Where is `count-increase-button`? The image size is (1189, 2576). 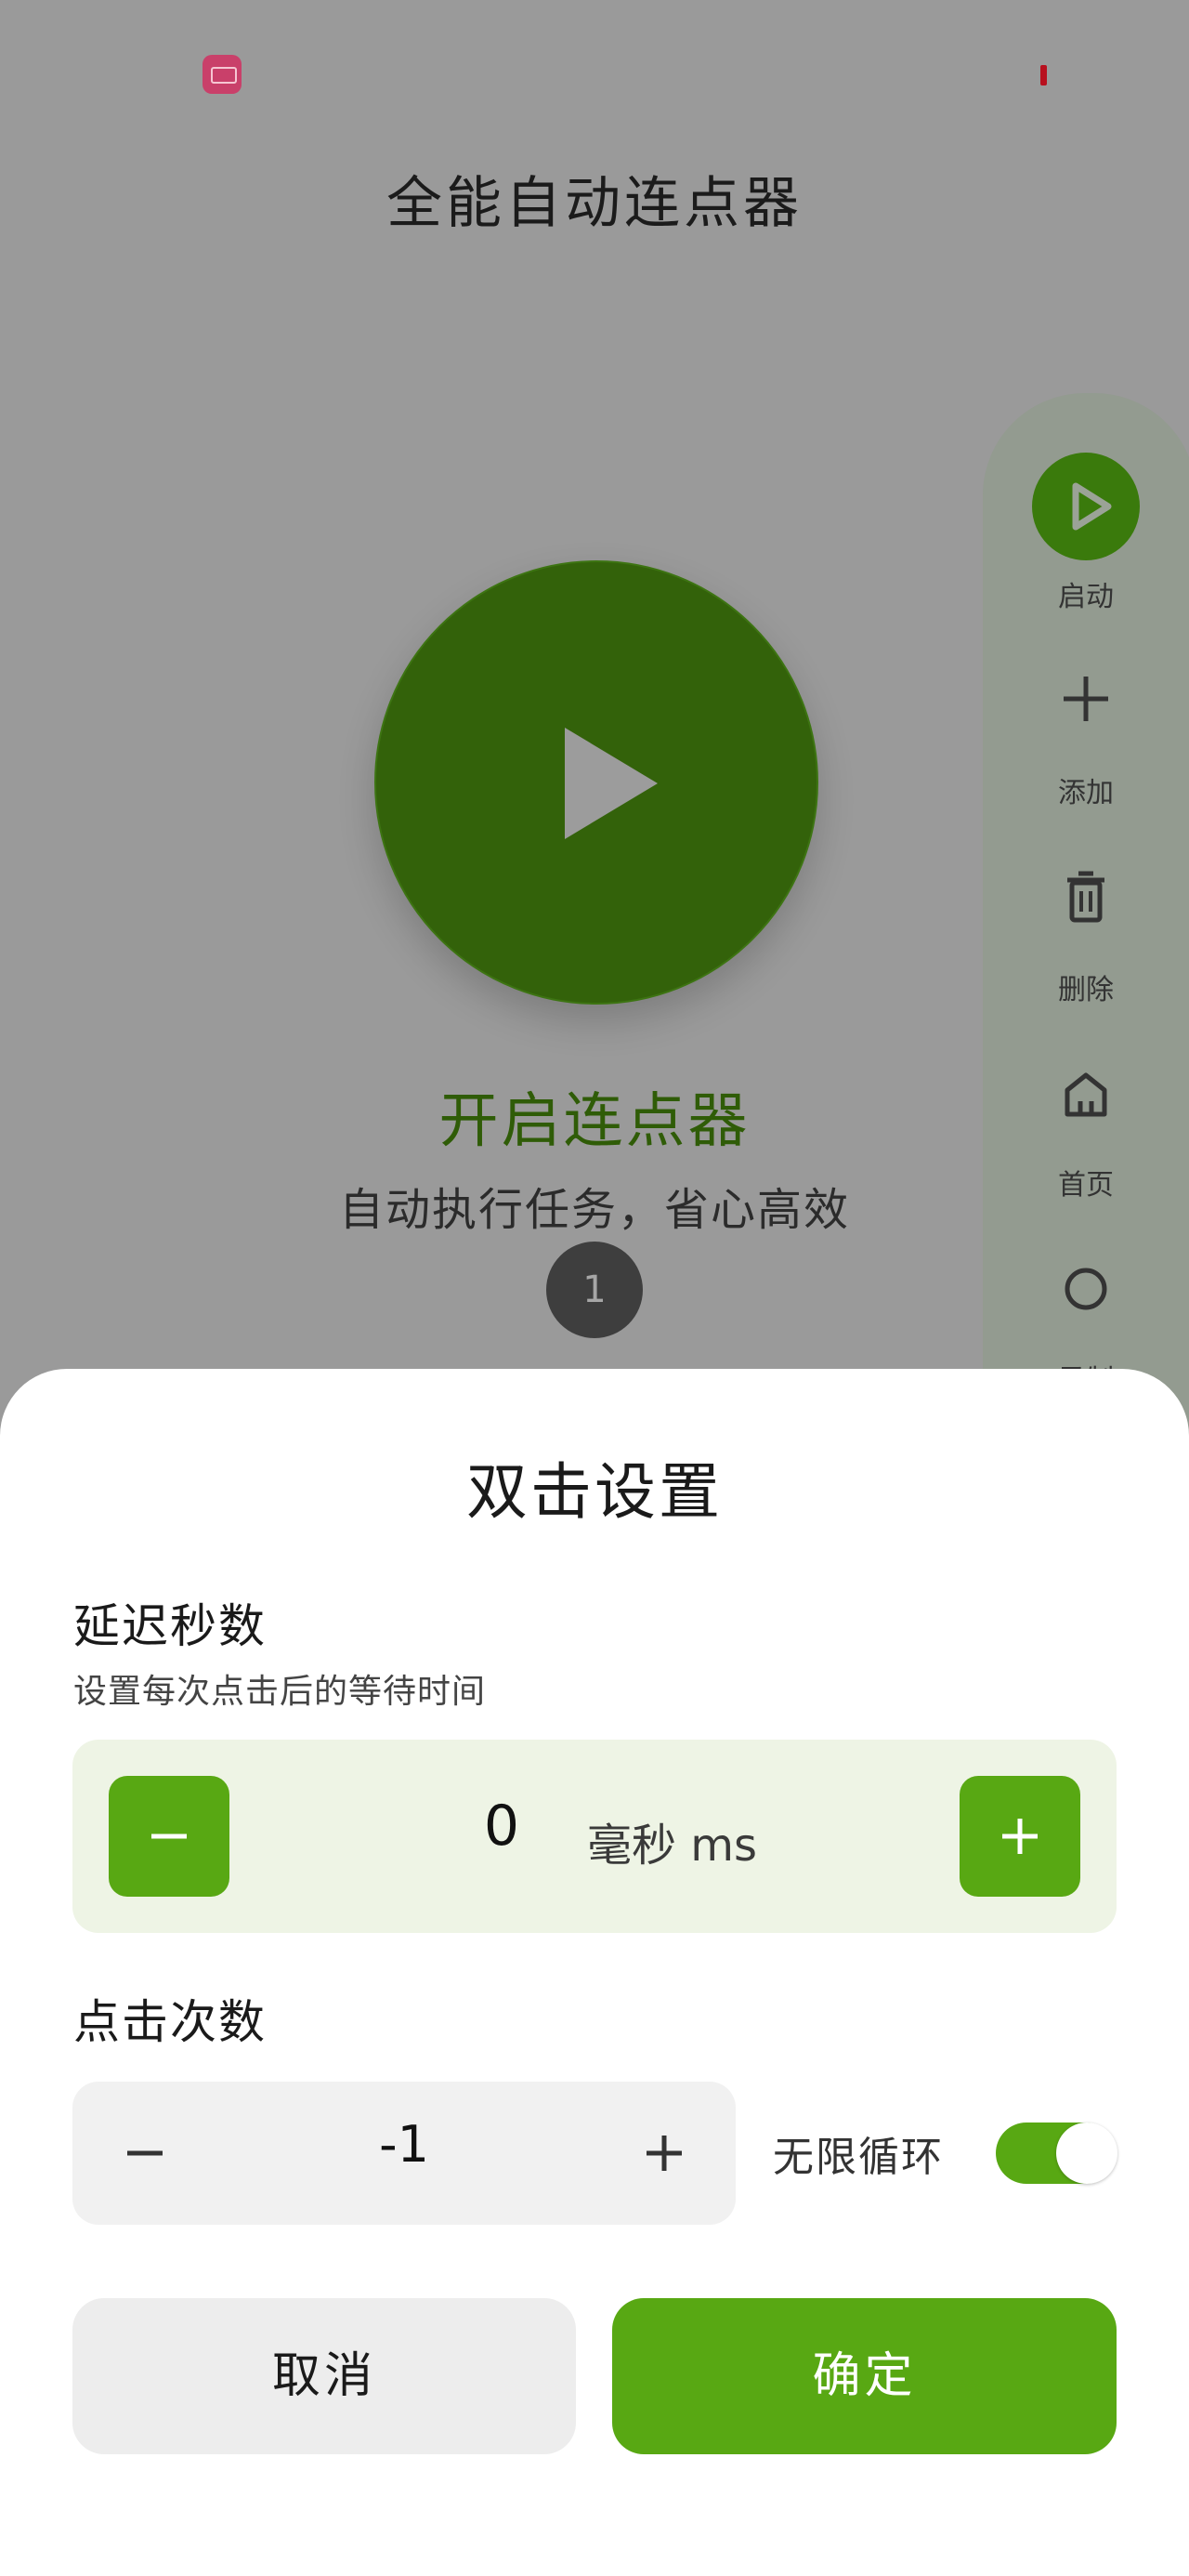 count-increase-button is located at coordinates (664, 2153).